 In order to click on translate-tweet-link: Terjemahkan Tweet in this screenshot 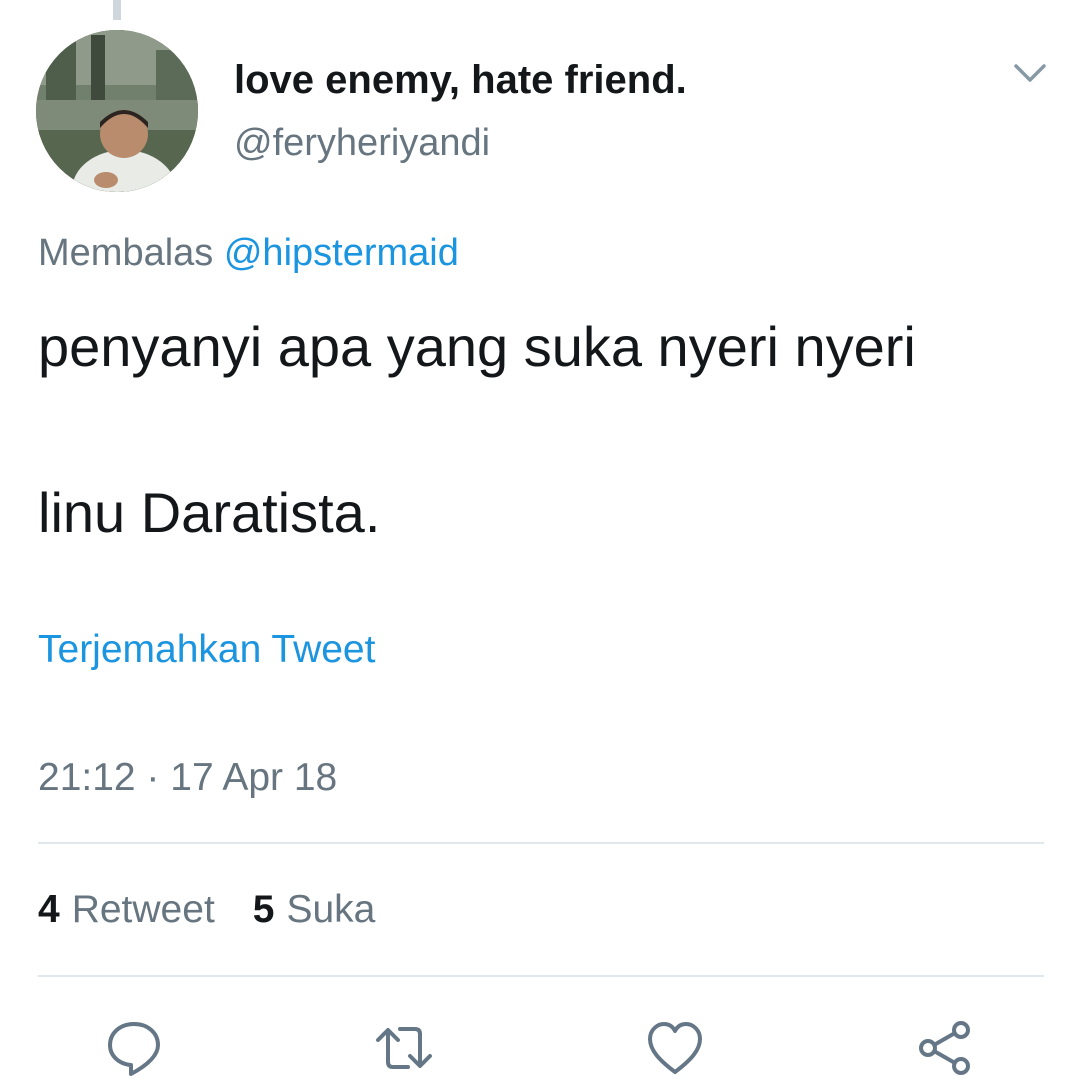, I will do `click(206, 650)`.